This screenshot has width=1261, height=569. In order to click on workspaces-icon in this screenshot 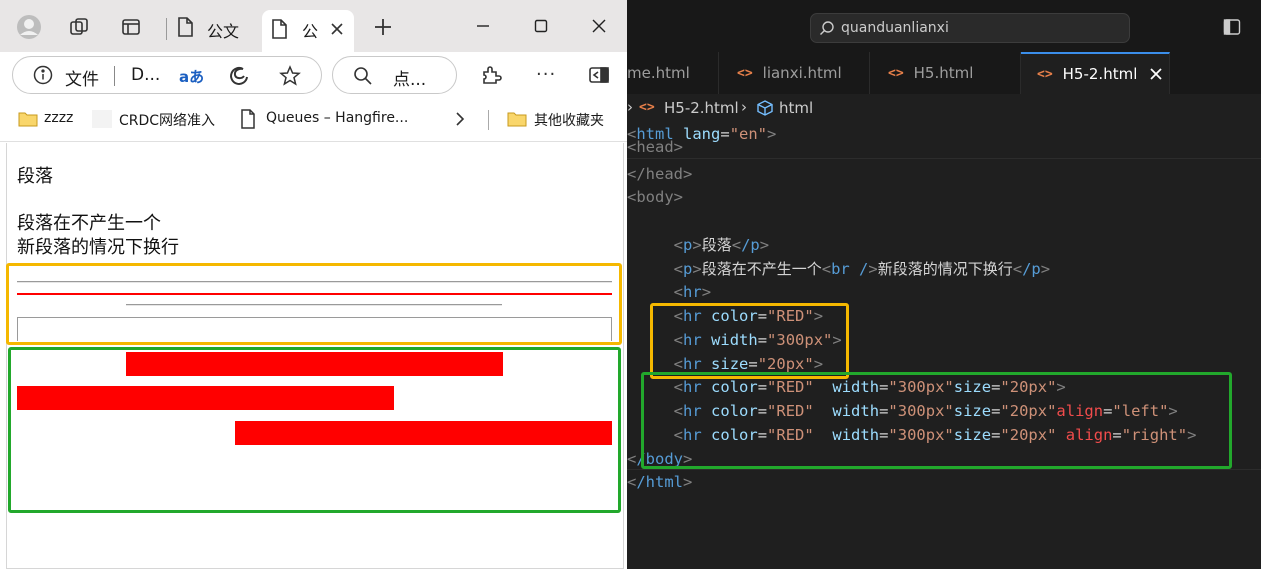, I will do `click(79, 27)`.